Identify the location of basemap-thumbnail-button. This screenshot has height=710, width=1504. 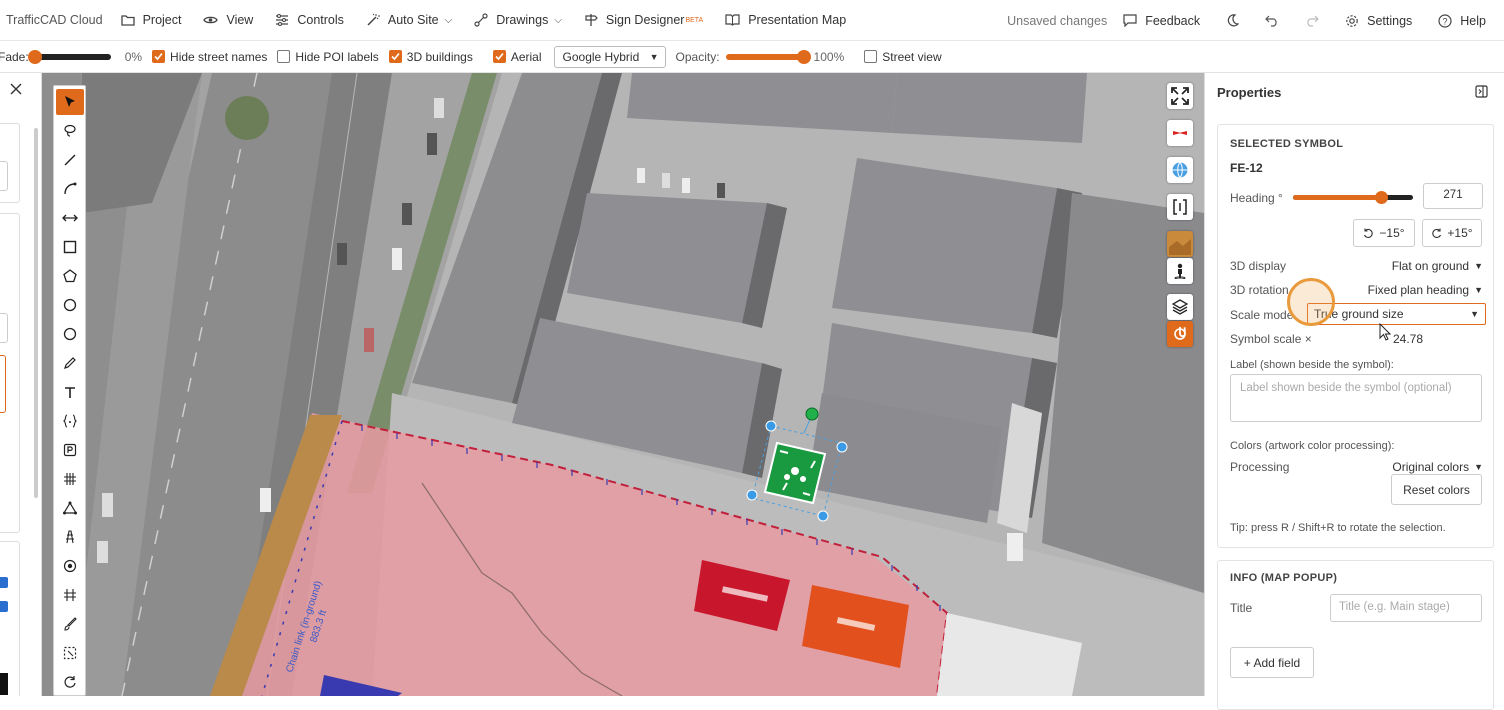
(1180, 244).